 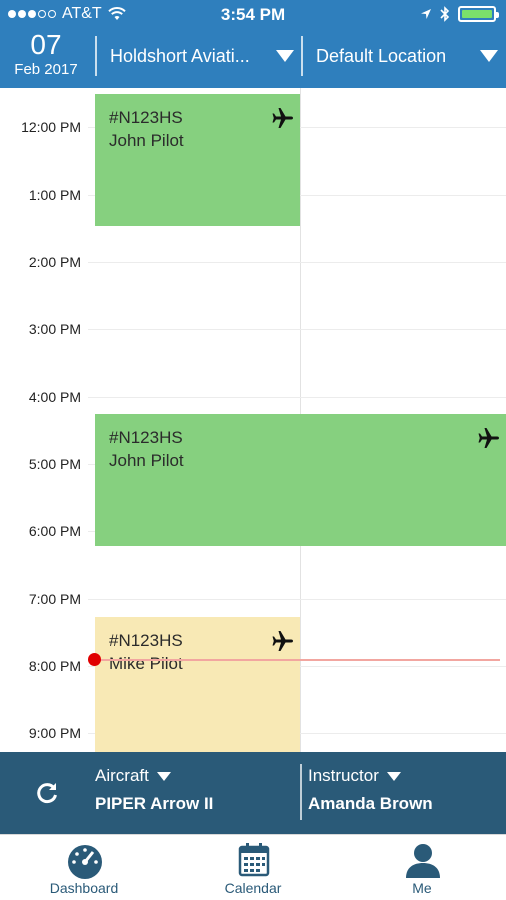 I want to click on location-arrow-icon, so click(x=426, y=14).